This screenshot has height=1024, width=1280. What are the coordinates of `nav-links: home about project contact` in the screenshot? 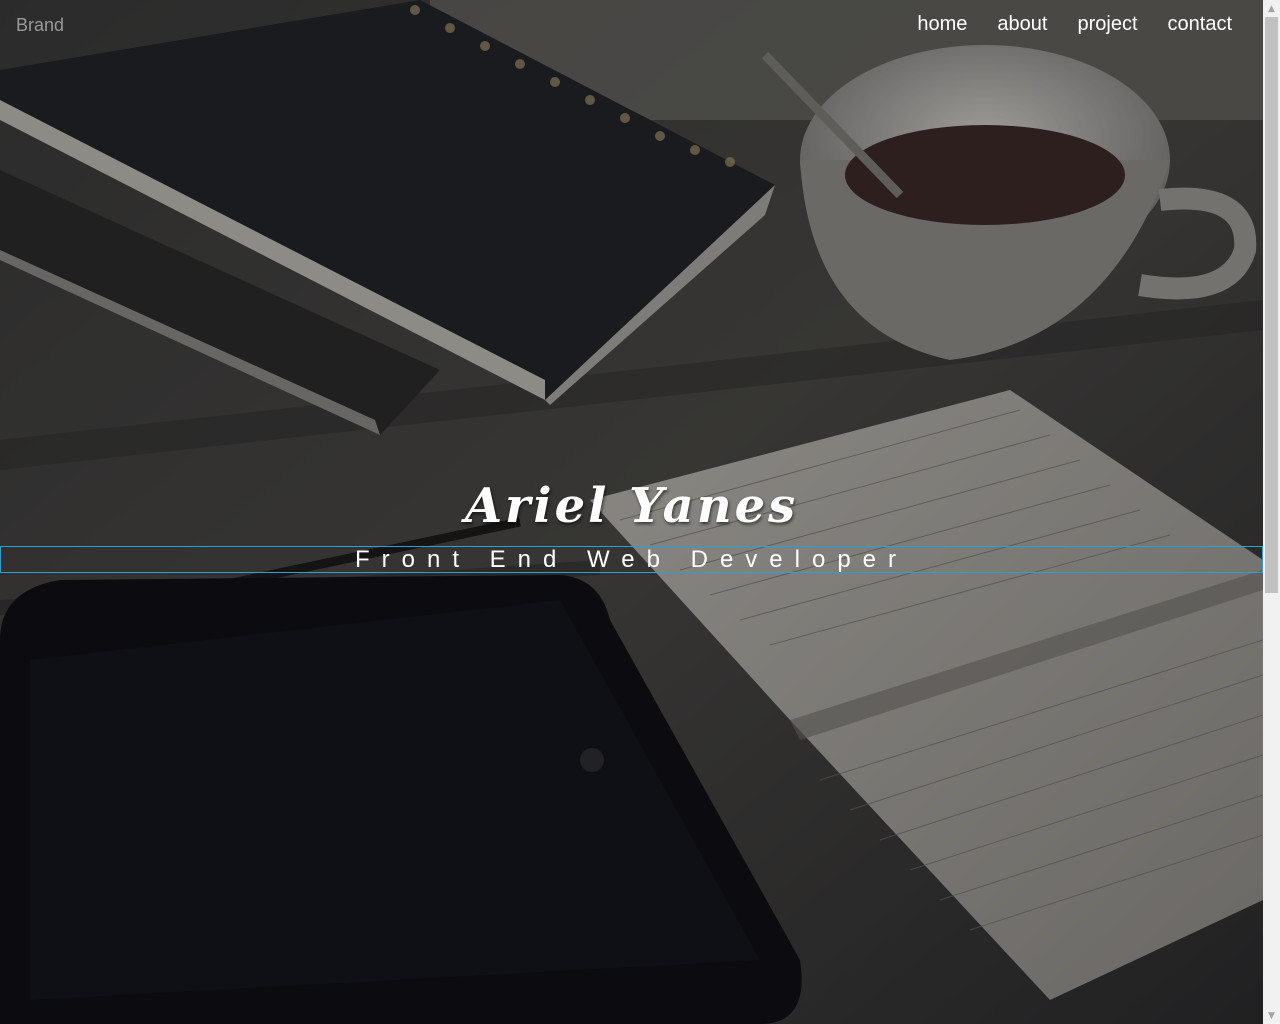 It's located at (1074, 24).